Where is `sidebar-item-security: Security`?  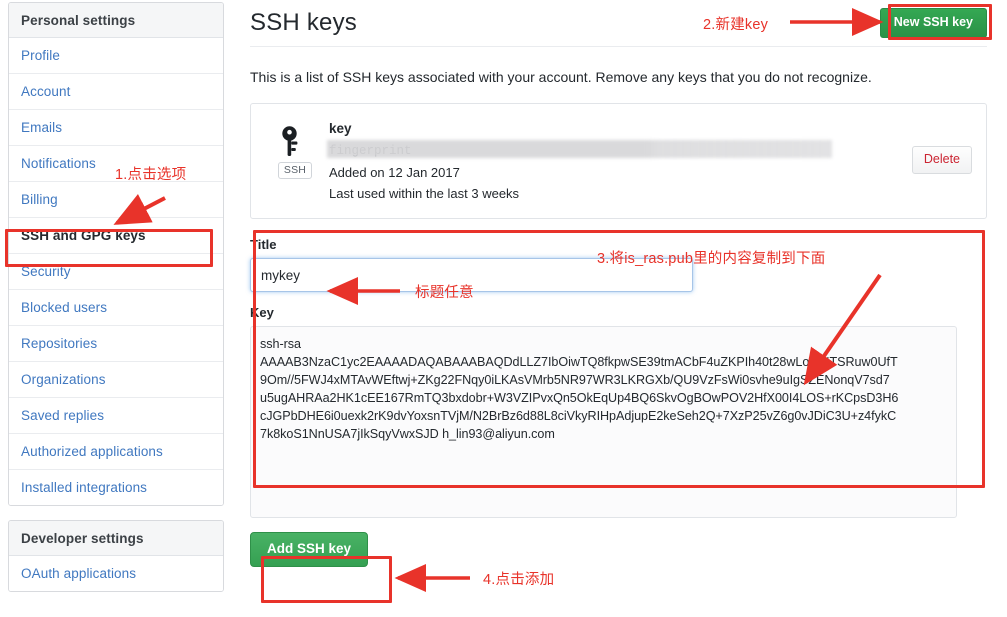 sidebar-item-security: Security is located at coordinates (116, 272).